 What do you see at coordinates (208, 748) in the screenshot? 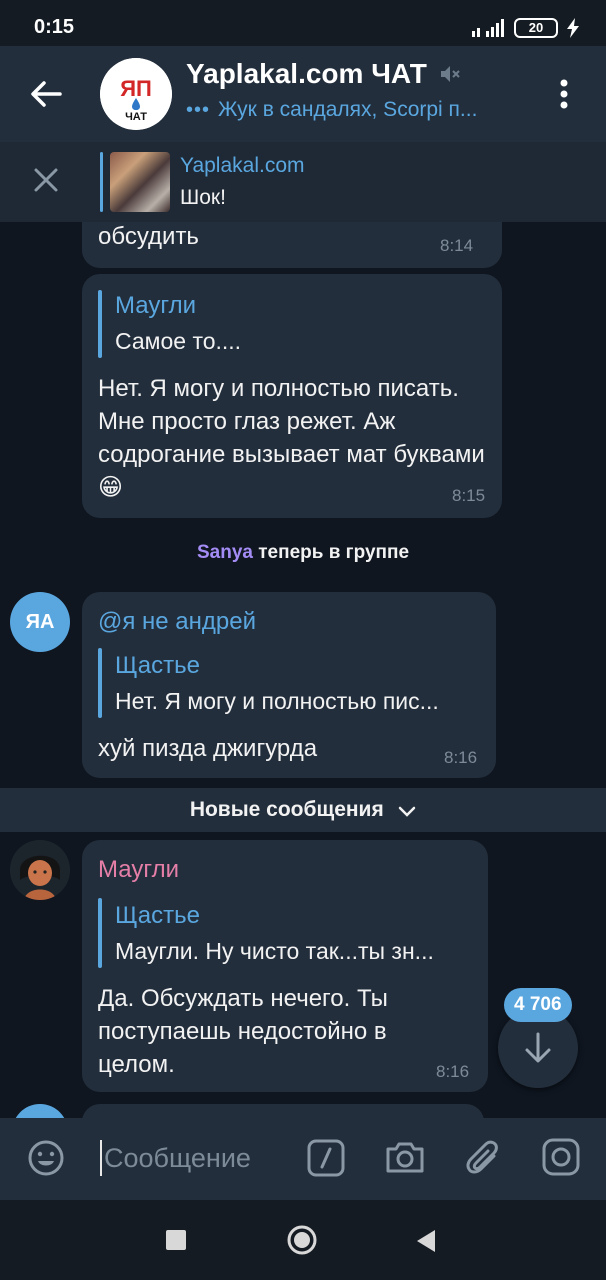
I see `message-text: хуй пизда джигурда` at bounding box center [208, 748].